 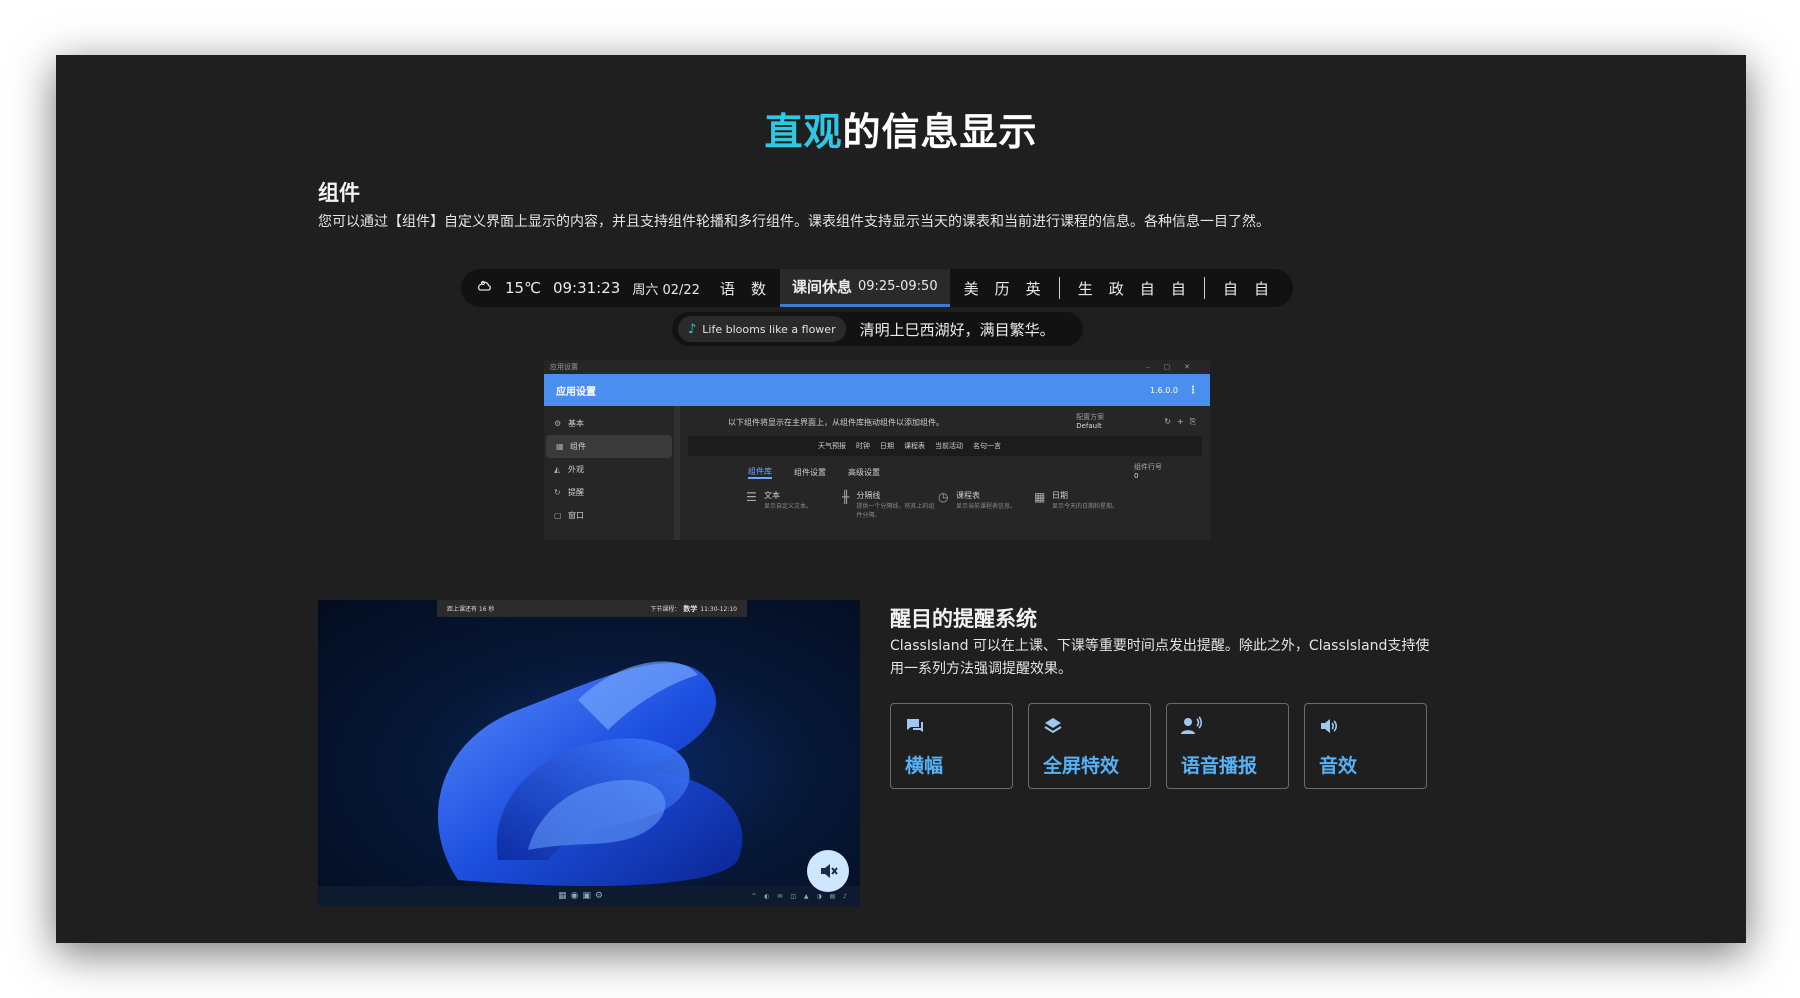 What do you see at coordinates (810, 472) in the screenshot?
I see `tab-component-settings: 组件设置` at bounding box center [810, 472].